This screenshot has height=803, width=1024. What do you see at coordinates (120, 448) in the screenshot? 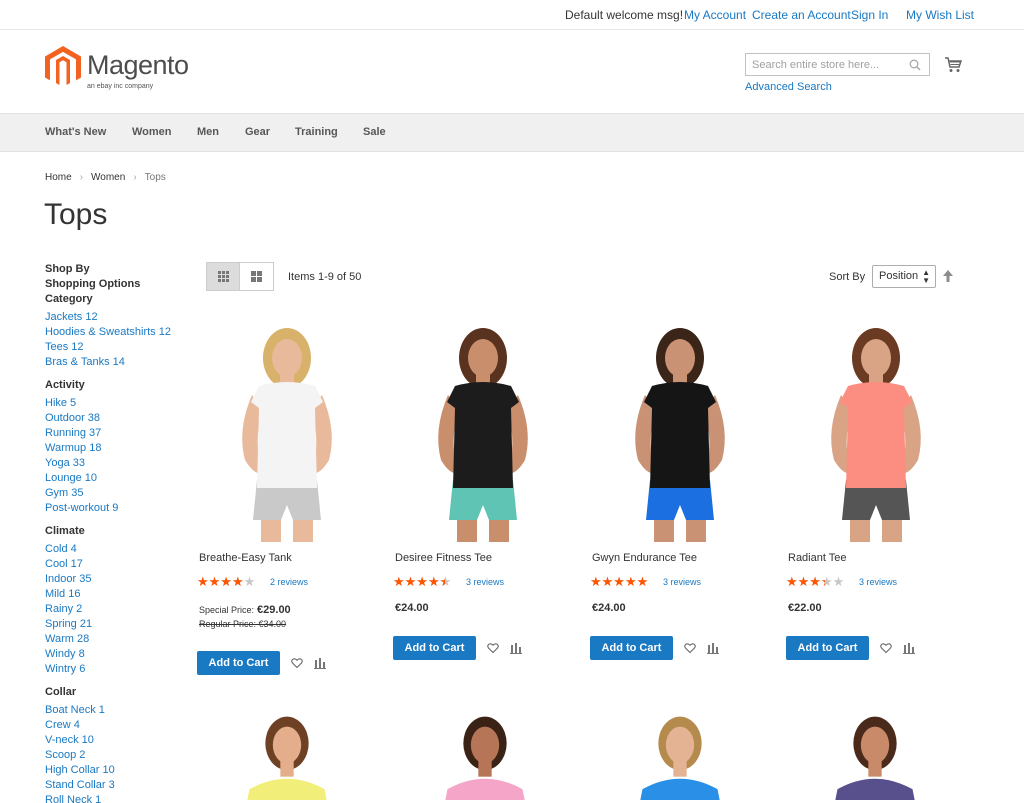
I see `filter-option-link: Warmup 18` at bounding box center [120, 448].